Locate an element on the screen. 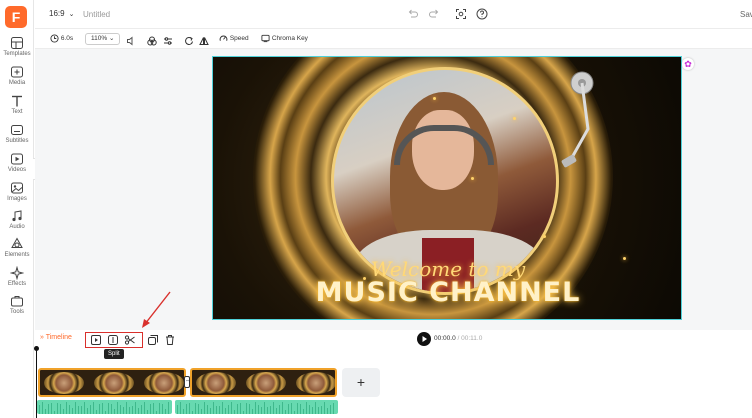 This screenshot has width=752, height=418. sidebar-item-media: Media is located at coordinates (17, 78).